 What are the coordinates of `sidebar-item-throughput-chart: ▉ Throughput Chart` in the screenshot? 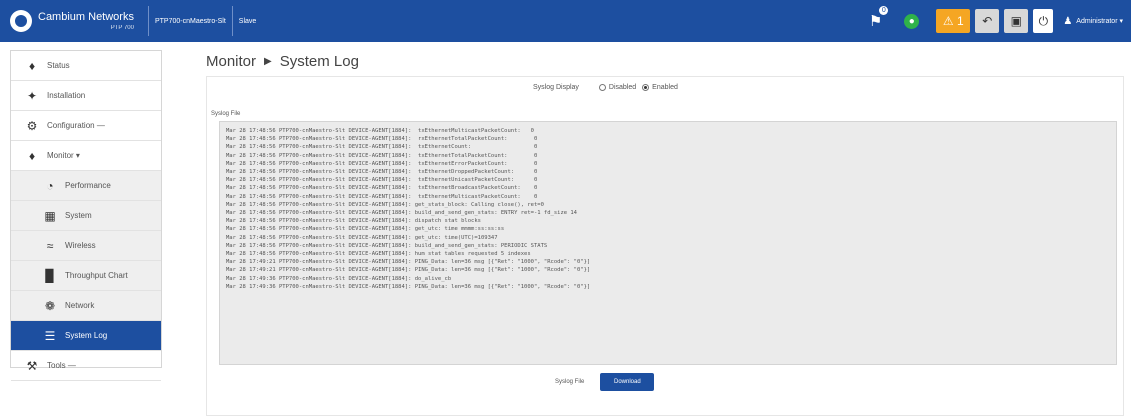 It's located at (86, 276).